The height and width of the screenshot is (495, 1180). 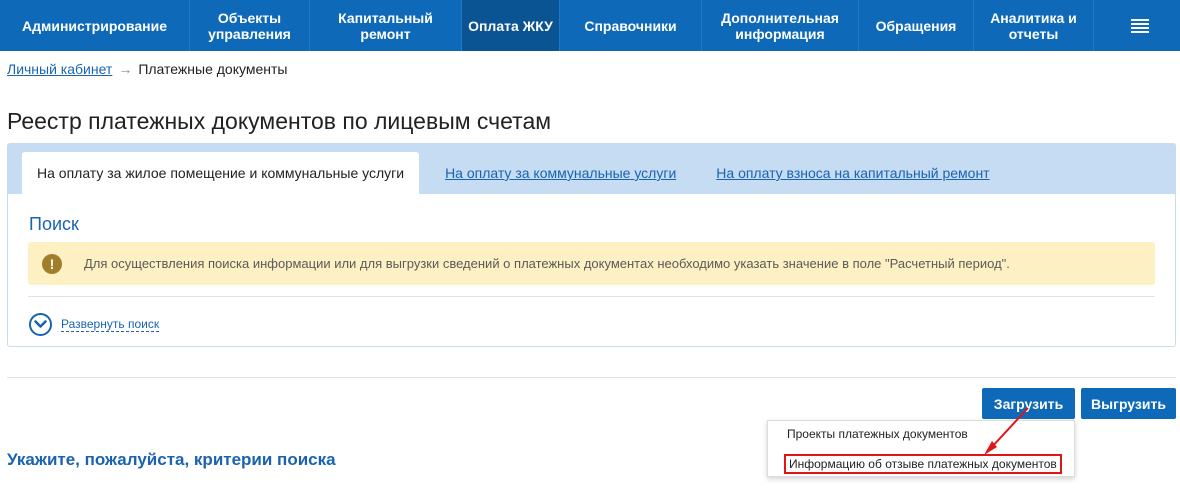 What do you see at coordinates (1028, 403) in the screenshot?
I see `upload-button: Загрузить` at bounding box center [1028, 403].